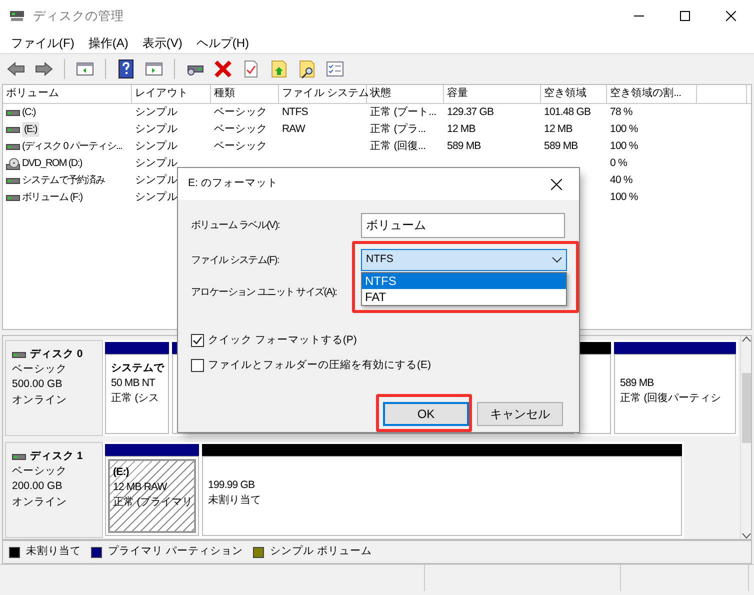 The image size is (754, 595). I want to click on table-cell: (E:), so click(30, 129).